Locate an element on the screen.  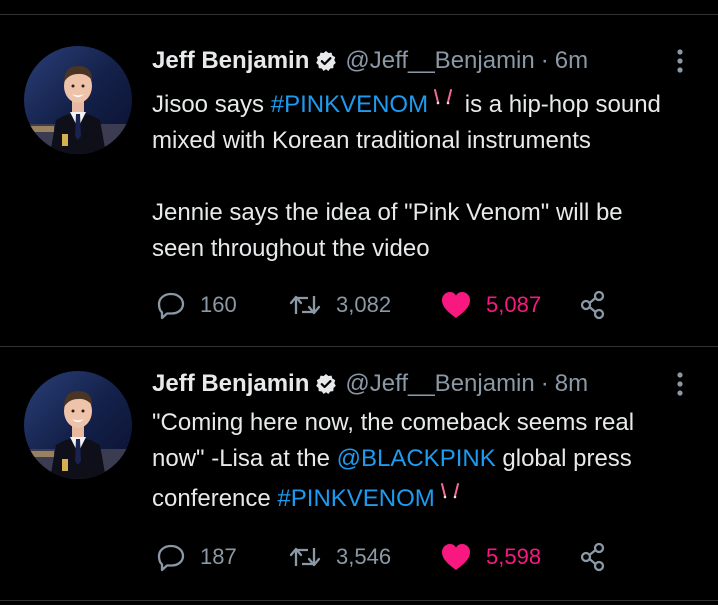
mention-link: @BLACKPINK is located at coordinates (416, 458).